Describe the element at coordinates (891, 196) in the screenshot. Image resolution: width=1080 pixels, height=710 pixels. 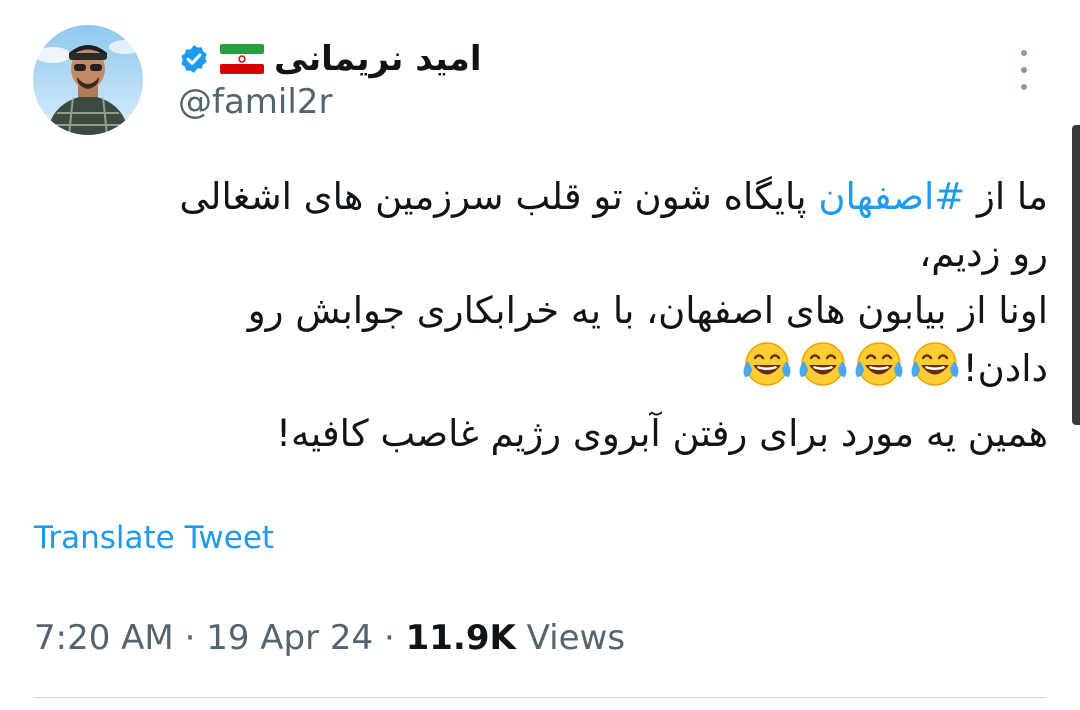
I see `hashtag-link: #اصفهان` at that location.